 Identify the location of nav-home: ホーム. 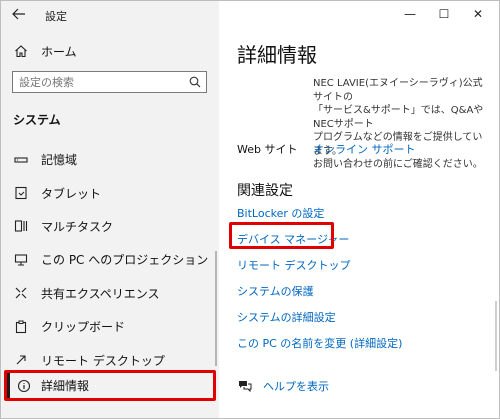
(110, 51).